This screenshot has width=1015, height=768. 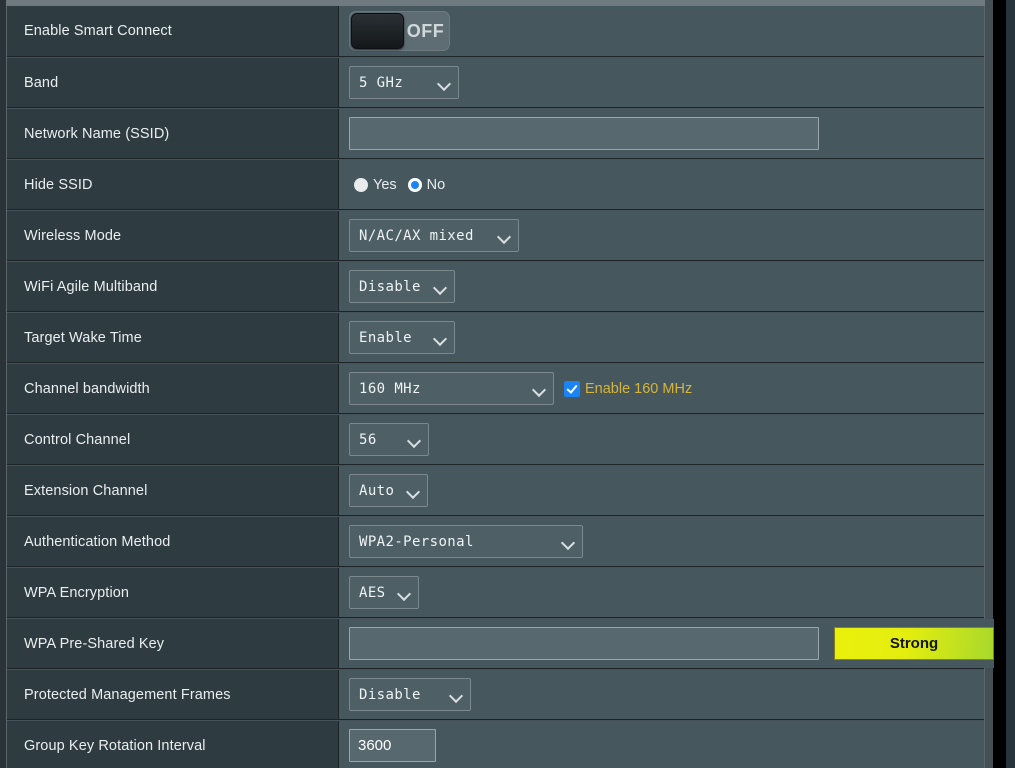 What do you see at coordinates (173, 388) in the screenshot?
I see `label-channel-bandwidth: Channel bandwidth` at bounding box center [173, 388].